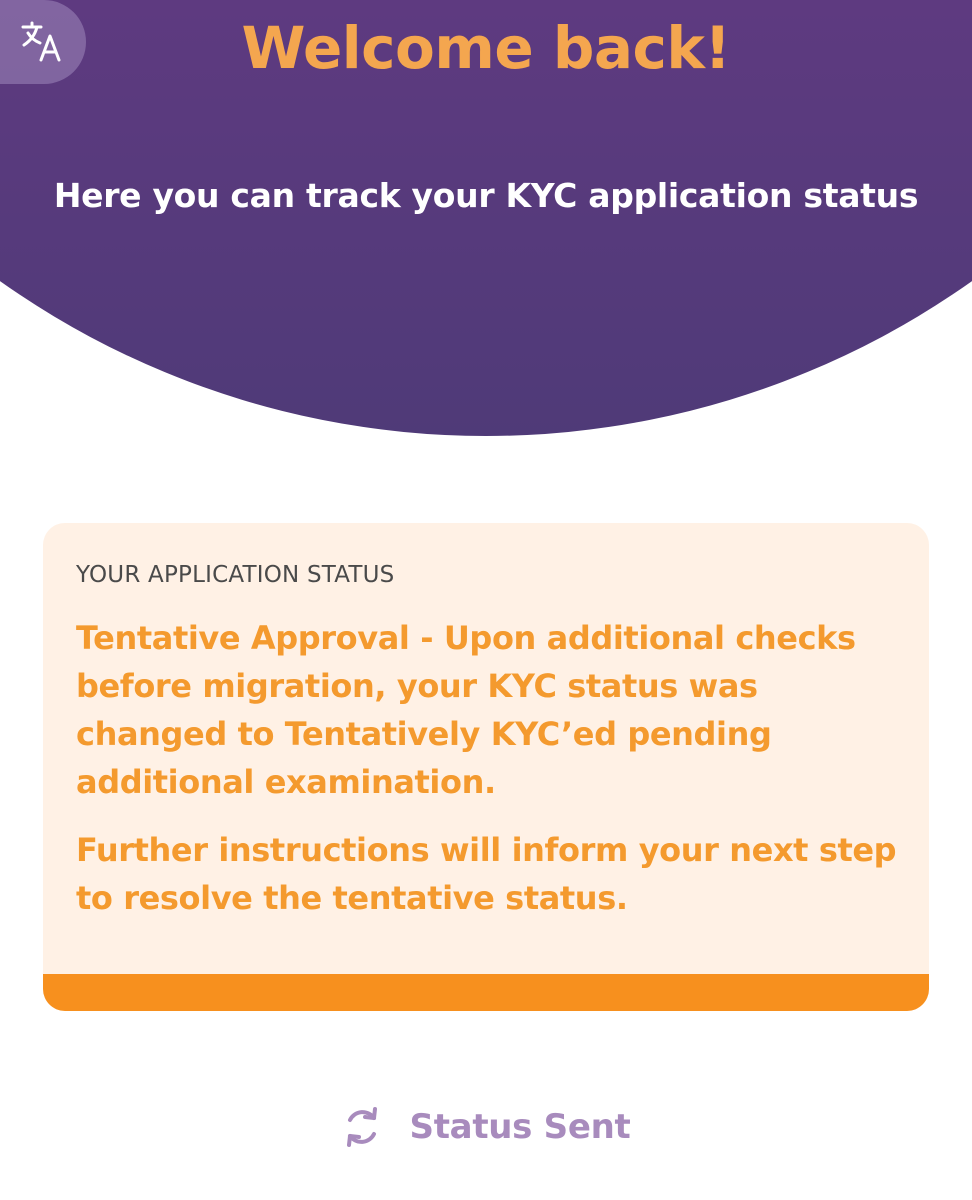  I want to click on status-card-heading: YOUR APPLICATION STATUS, so click(235, 575).